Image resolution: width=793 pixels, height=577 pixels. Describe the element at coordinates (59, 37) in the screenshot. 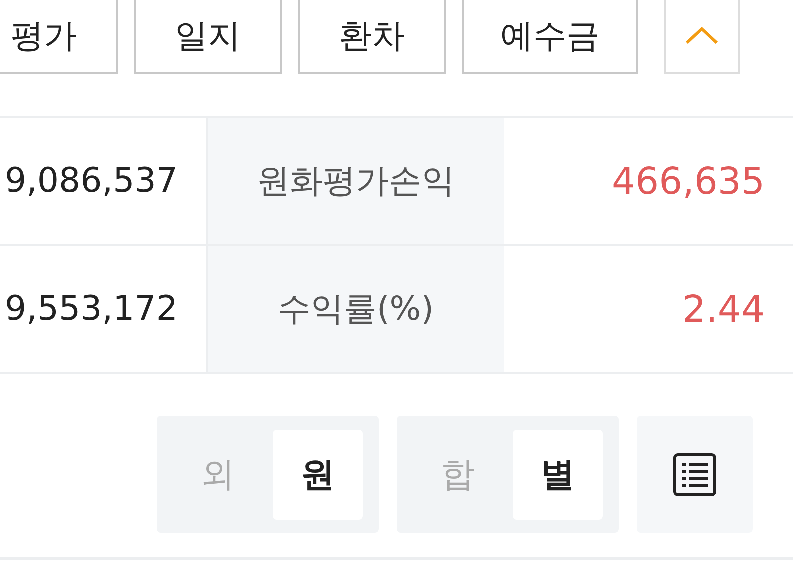

I see `tab-button: 평가` at that location.